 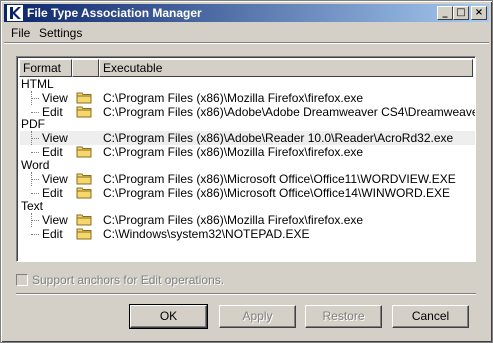 What do you see at coordinates (128, 280) in the screenshot?
I see `support-anchors-label: Support anchors for Edit operations.` at bounding box center [128, 280].